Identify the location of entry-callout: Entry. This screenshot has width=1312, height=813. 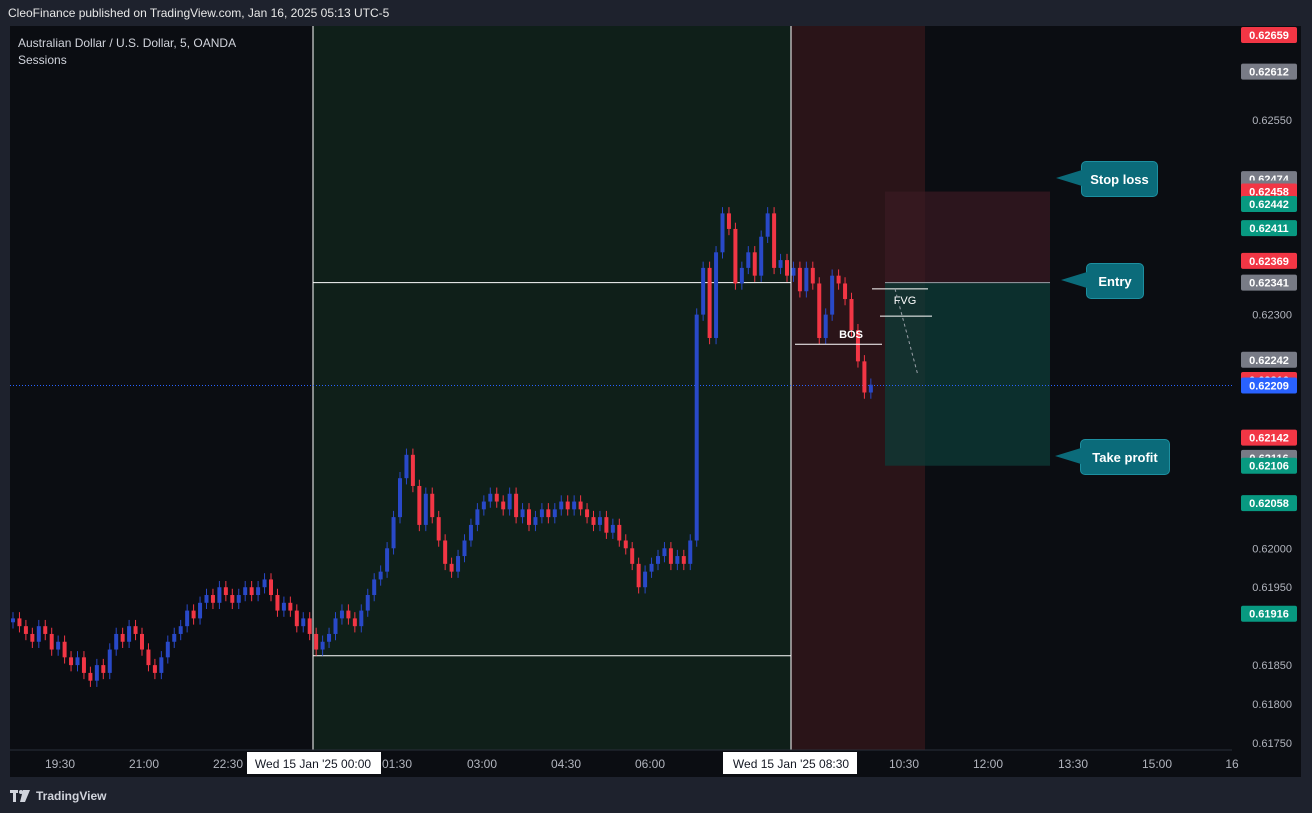
(1102, 281).